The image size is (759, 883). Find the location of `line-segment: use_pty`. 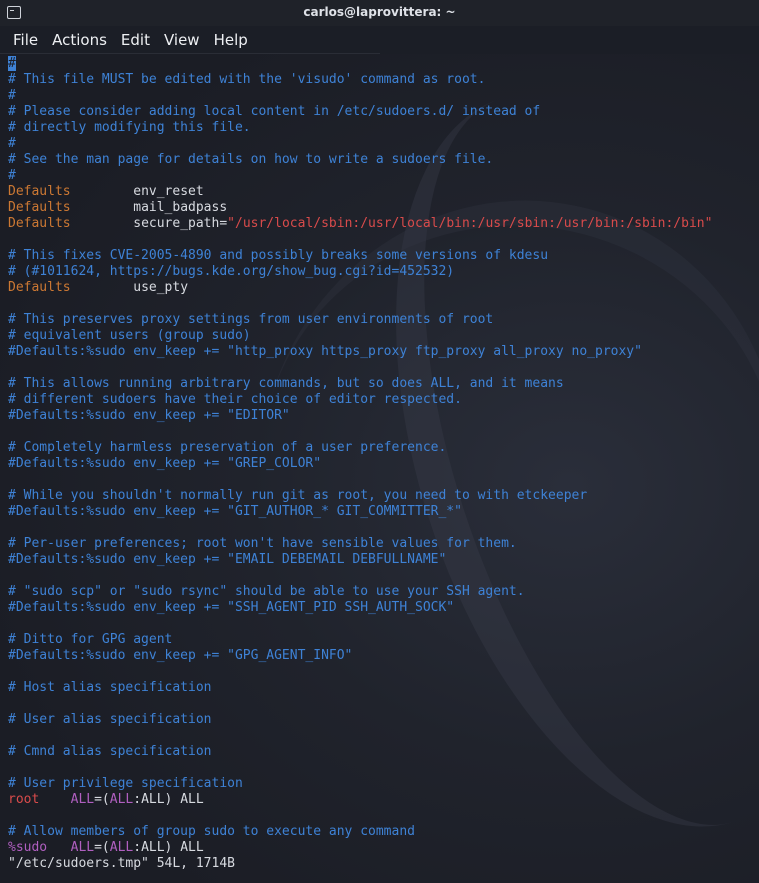

line-segment: use_pty is located at coordinates (129, 287).